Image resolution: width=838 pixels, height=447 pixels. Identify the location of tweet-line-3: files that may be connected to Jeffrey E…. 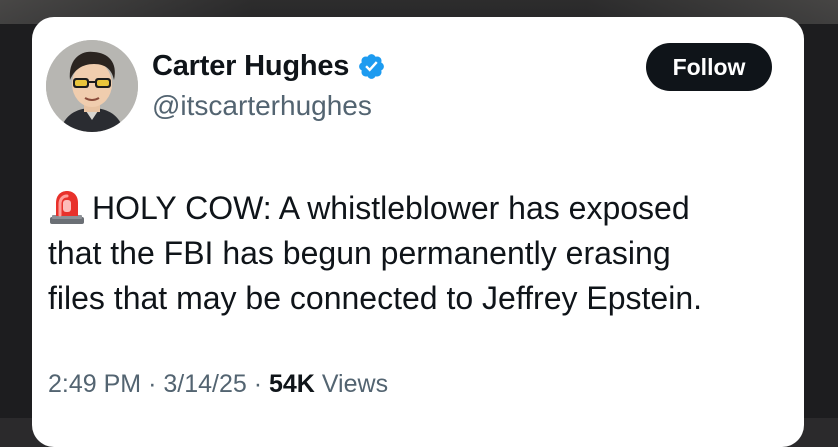
(375, 298).